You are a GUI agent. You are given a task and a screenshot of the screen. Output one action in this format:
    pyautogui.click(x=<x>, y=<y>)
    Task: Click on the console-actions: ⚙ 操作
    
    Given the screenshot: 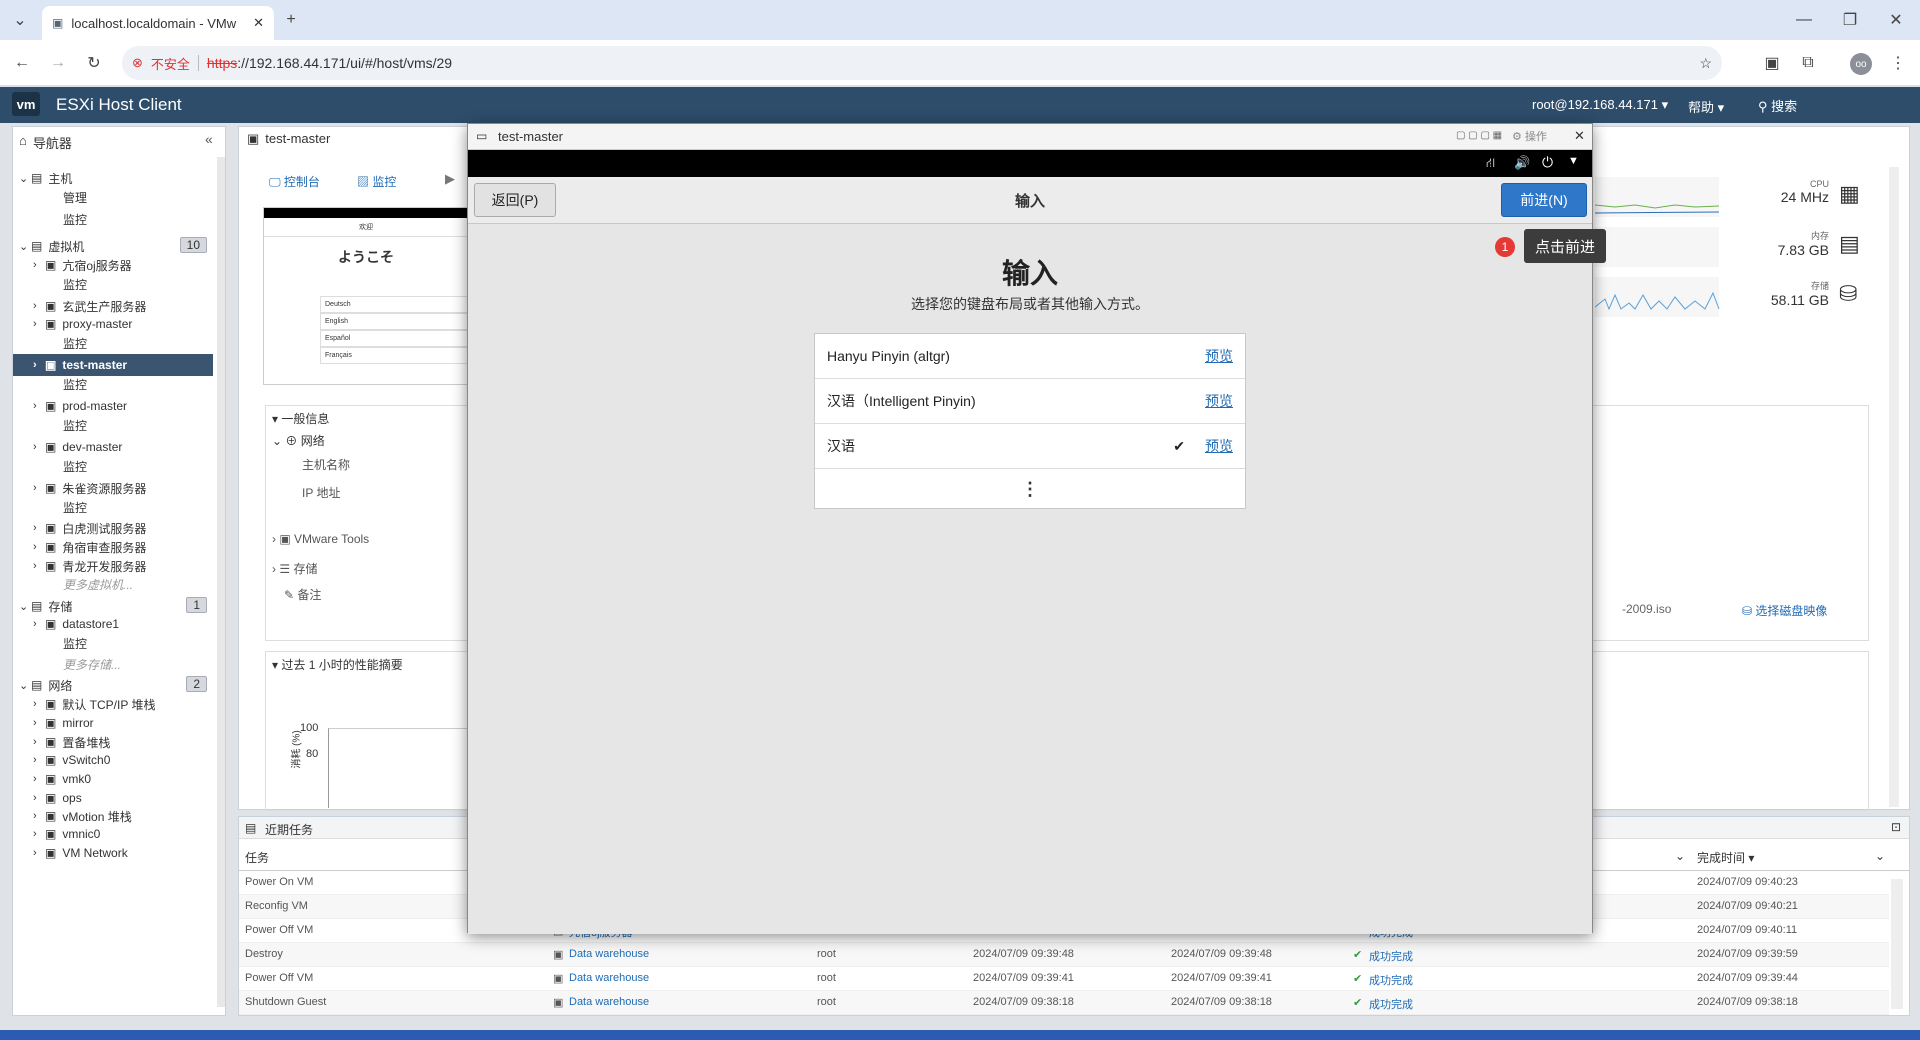 What is the action you would take?
    pyautogui.click(x=1529, y=136)
    